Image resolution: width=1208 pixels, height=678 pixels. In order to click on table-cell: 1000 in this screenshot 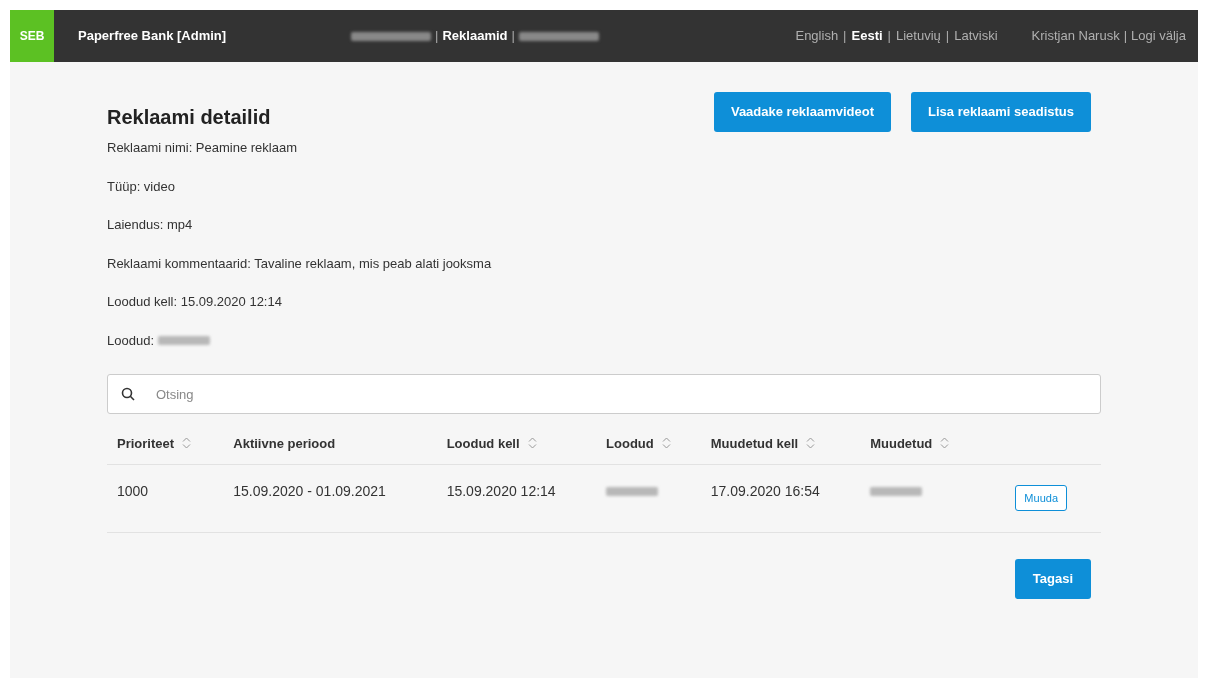, I will do `click(133, 490)`.